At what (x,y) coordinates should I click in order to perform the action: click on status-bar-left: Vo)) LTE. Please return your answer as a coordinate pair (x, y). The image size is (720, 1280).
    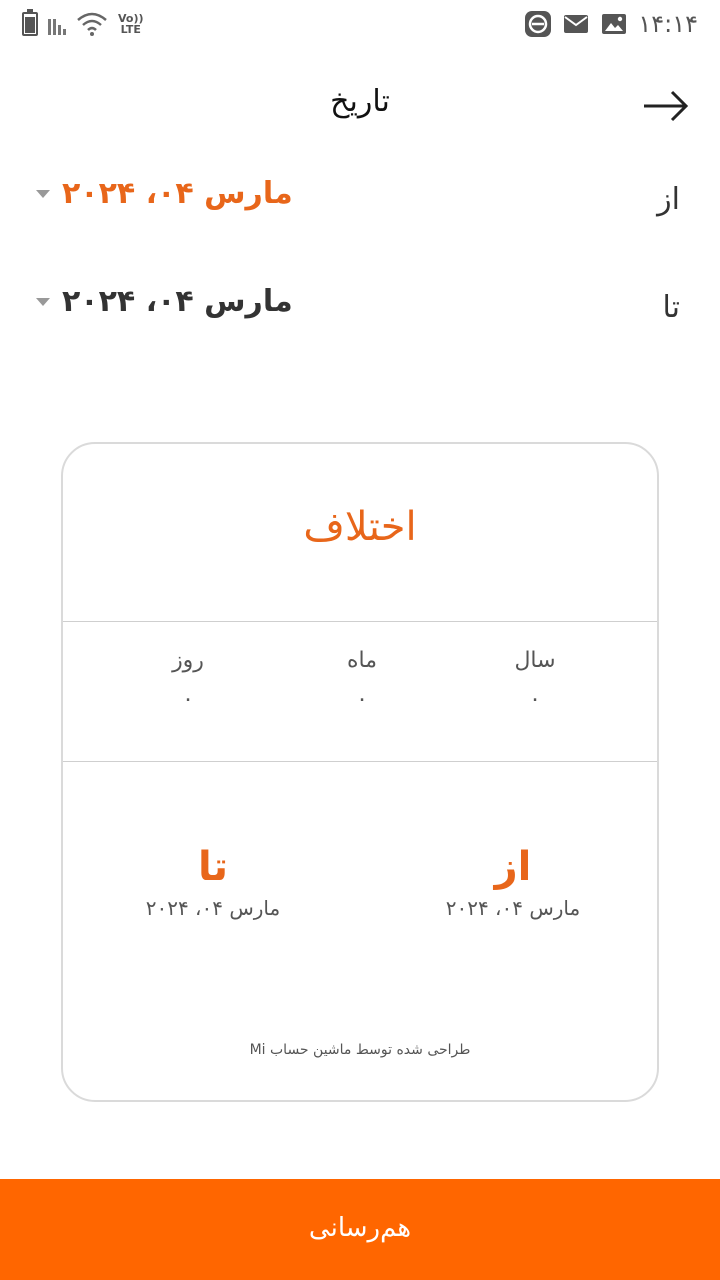
    Looking at the image, I should click on (83, 23).